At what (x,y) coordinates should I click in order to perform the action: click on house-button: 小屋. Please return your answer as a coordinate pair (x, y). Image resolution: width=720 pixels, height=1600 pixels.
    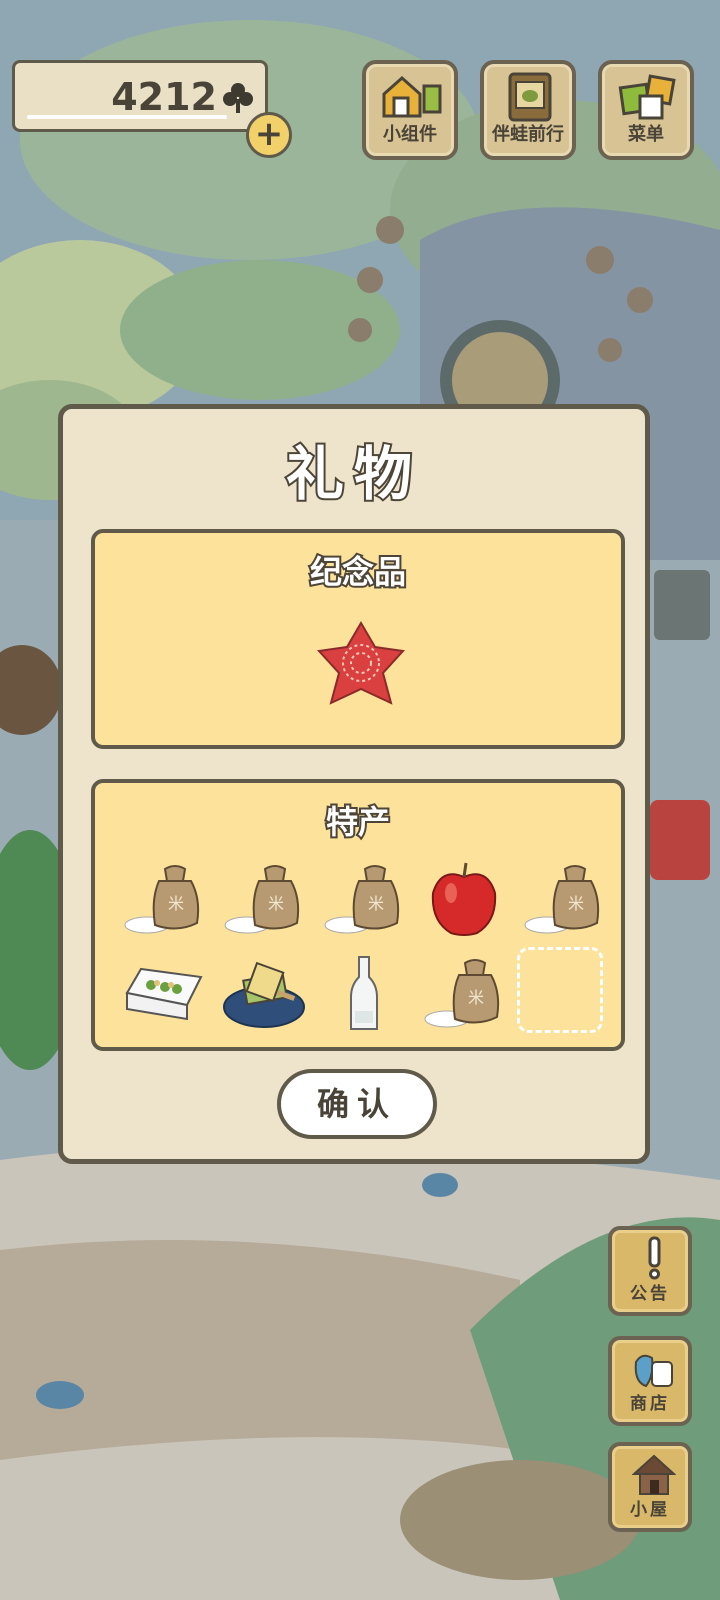
    Looking at the image, I should click on (650, 1487).